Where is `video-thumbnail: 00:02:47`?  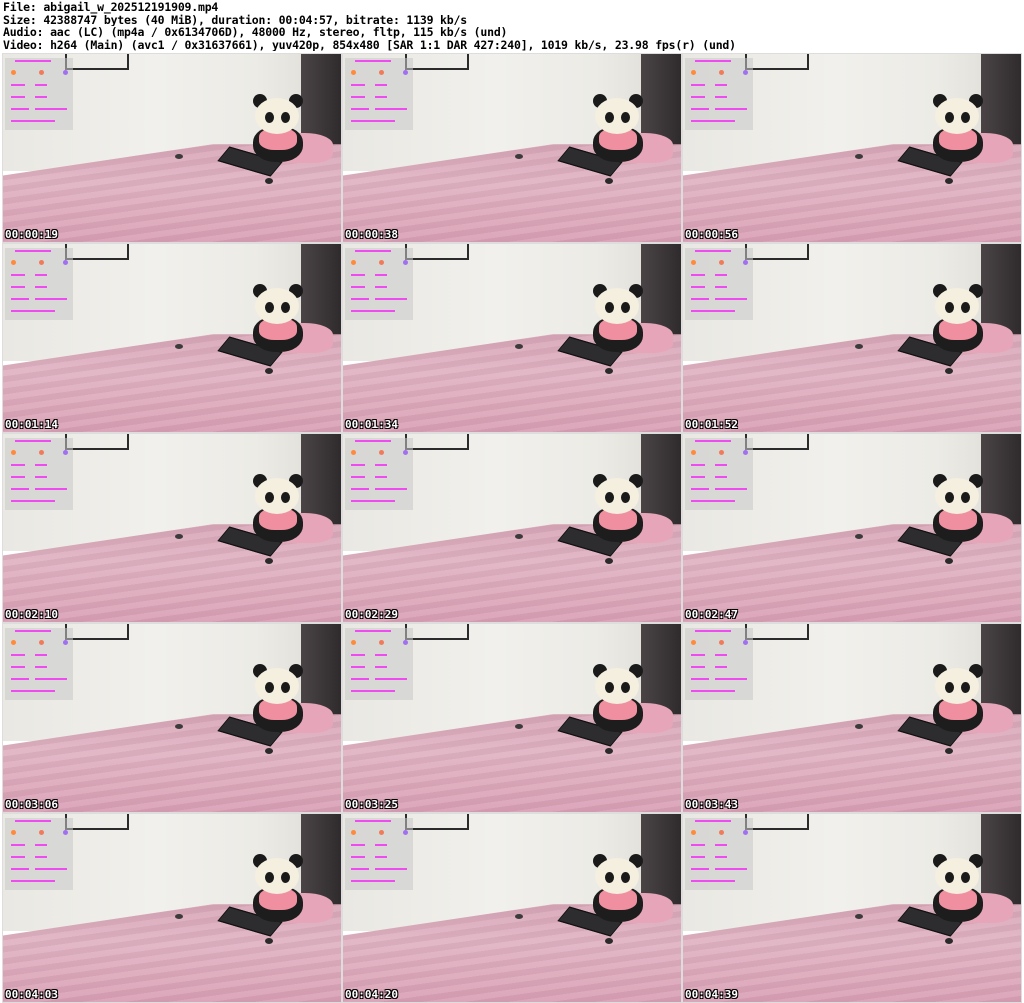 video-thumbnail: 00:02:47 is located at coordinates (852, 528).